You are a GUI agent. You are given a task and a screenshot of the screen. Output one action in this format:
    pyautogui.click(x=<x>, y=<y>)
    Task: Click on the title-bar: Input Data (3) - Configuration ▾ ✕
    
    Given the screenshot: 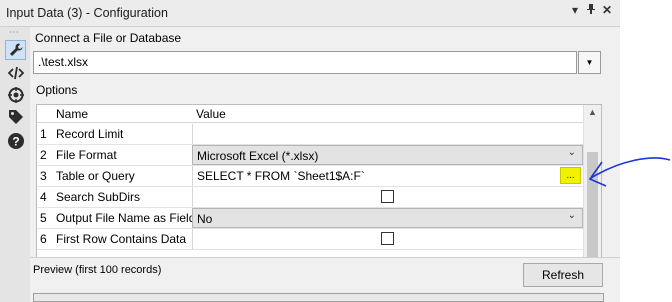 What is the action you would take?
    pyautogui.click(x=310, y=13)
    